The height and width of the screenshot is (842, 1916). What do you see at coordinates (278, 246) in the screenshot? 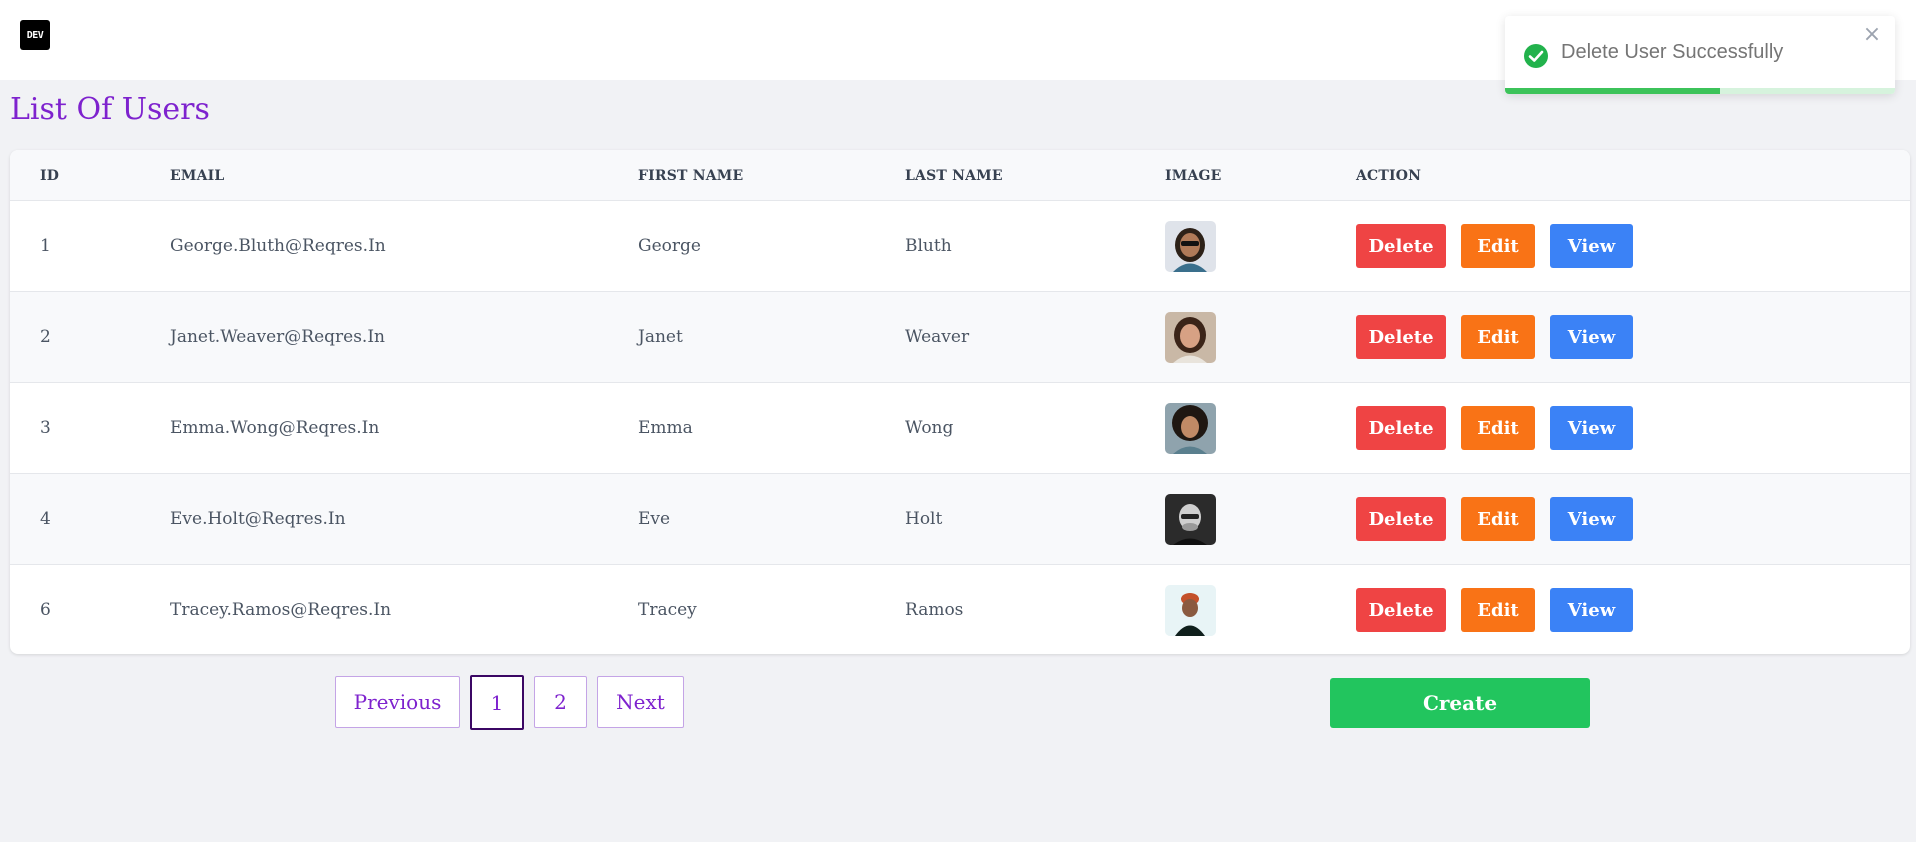
I see `cell-email: George.Bluth@Reqres.In` at bounding box center [278, 246].